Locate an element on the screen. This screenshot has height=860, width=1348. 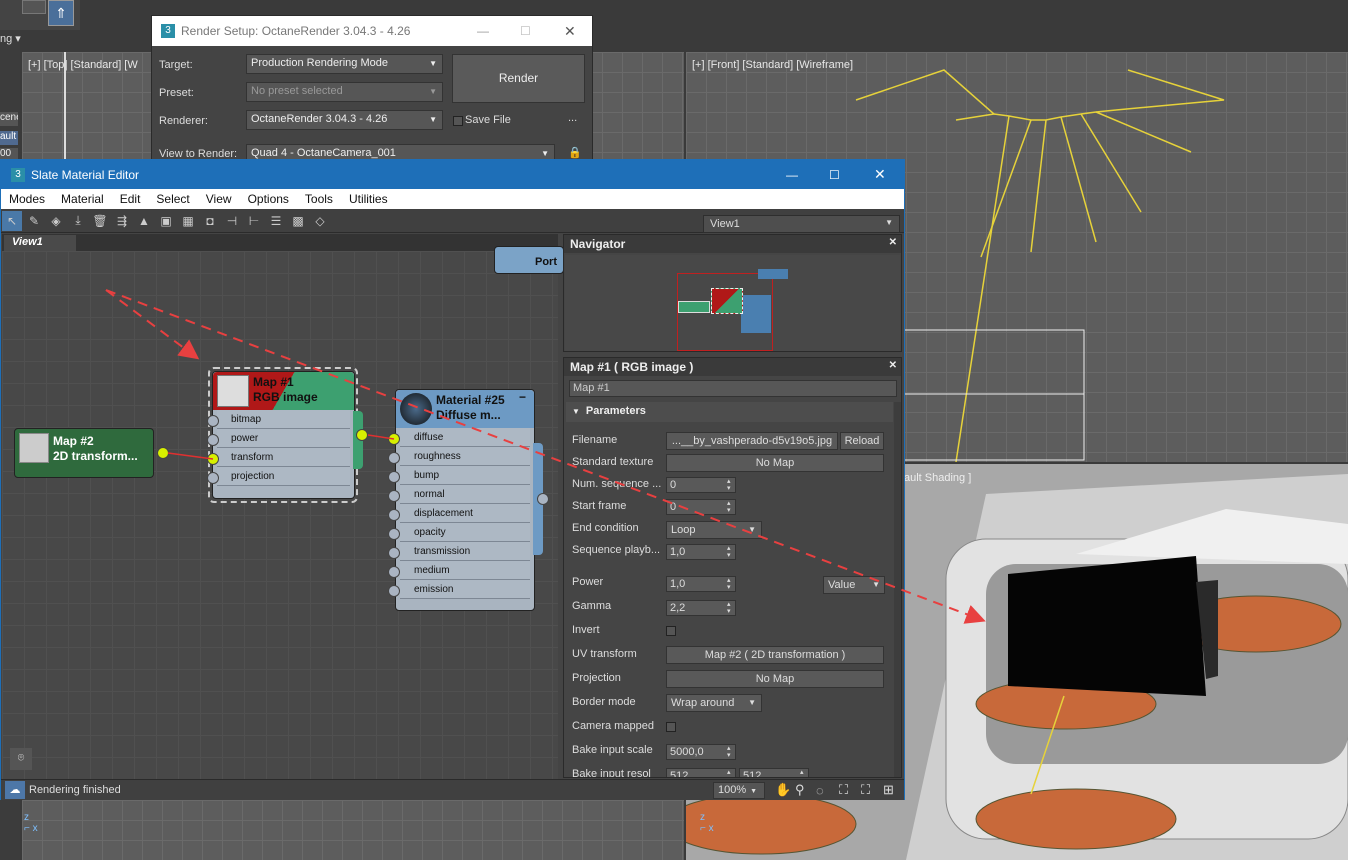
parameters-section-header: ▼ Parameters is located at coordinates (729, 412).